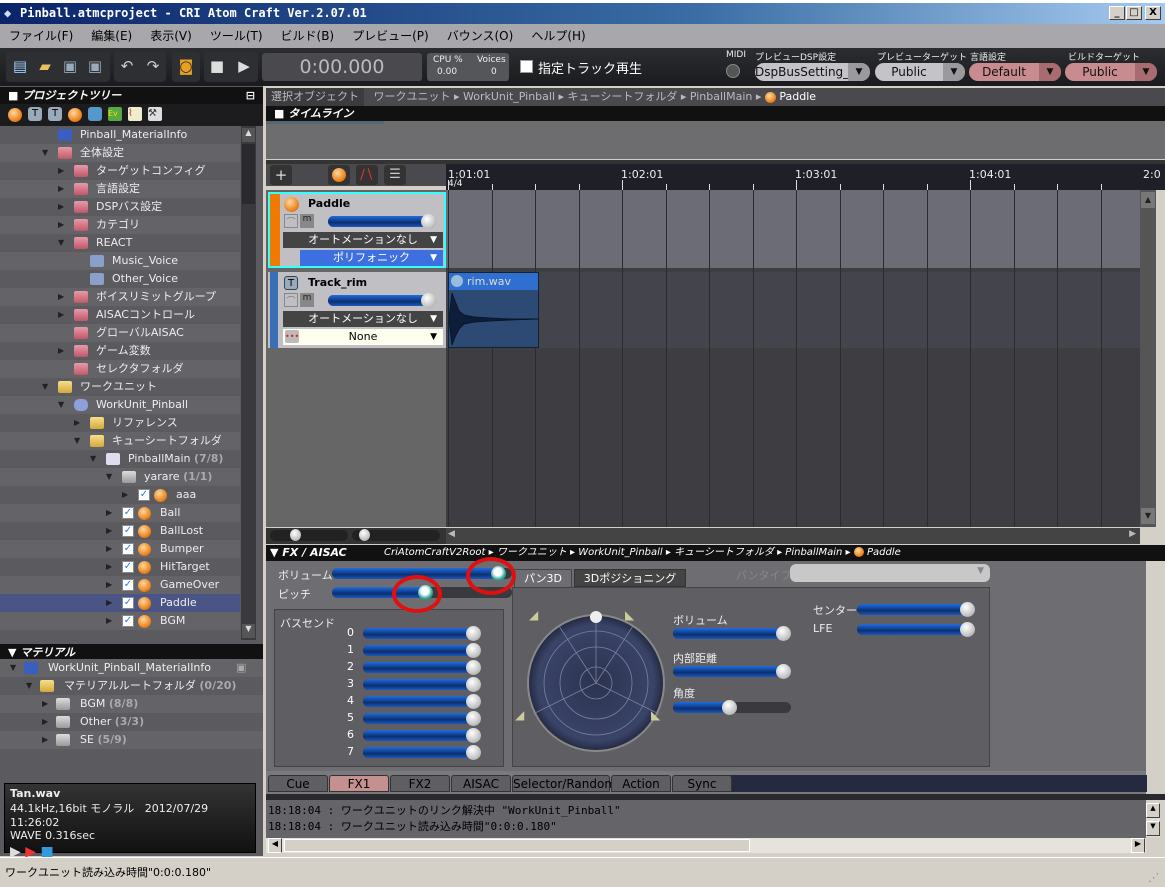 The height and width of the screenshot is (887, 1165). I want to click on track-paddle: Paddle ⌒ m オートメーションなし ▼ ポリフォニック ▼, so click(357, 230).